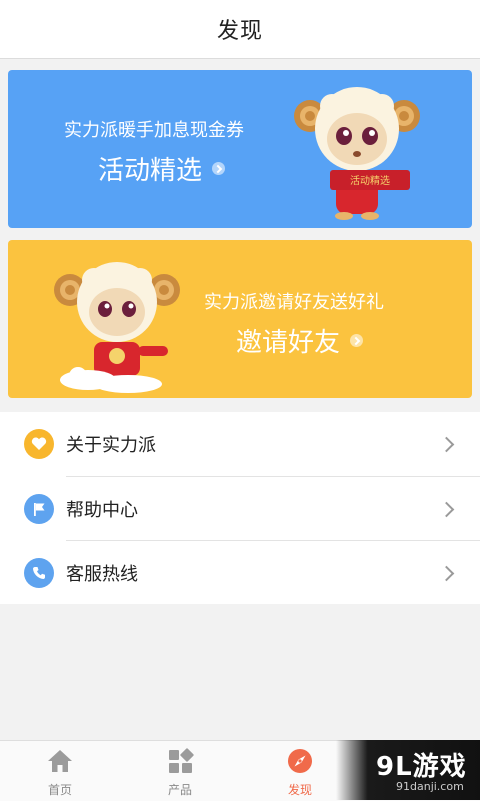  Describe the element at coordinates (39, 444) in the screenshot. I see `heart-icon` at that location.